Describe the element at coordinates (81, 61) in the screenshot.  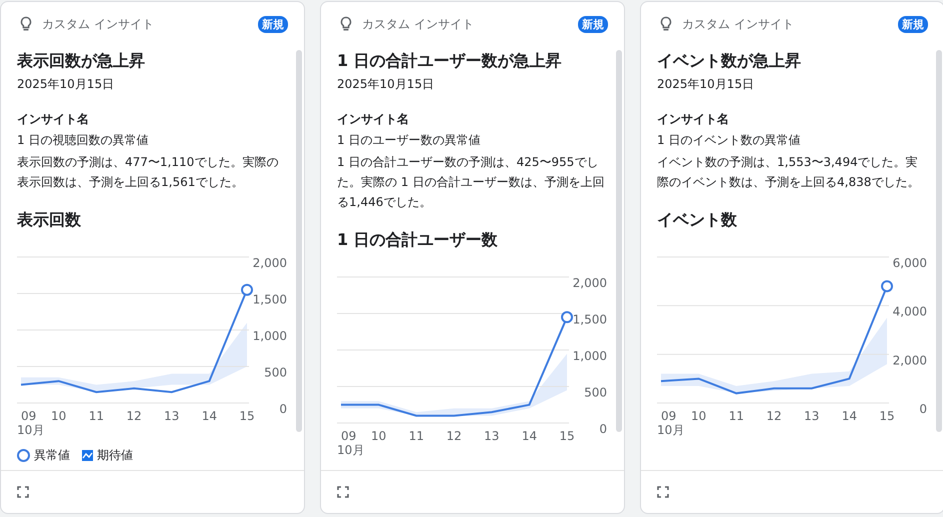
I see `insight-title: 表示回数が急上昇` at that location.